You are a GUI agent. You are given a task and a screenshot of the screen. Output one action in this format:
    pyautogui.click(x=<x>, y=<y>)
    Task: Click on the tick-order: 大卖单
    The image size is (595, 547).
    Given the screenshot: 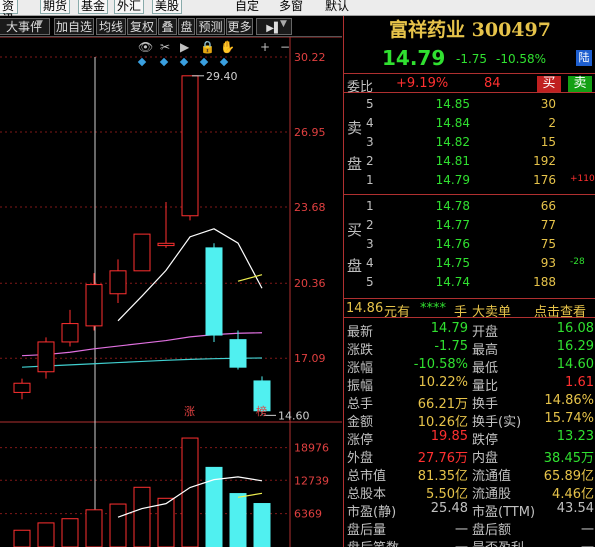 What is the action you would take?
    pyautogui.click(x=492, y=312)
    